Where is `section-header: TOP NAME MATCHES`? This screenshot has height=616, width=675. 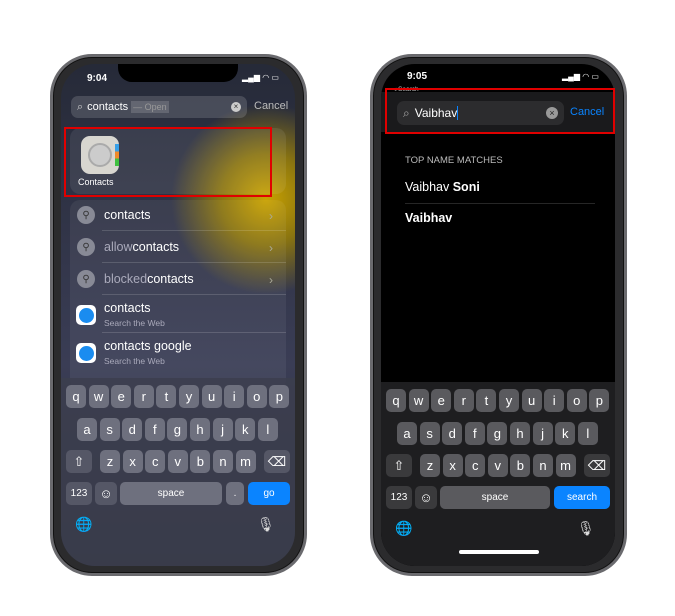 section-header: TOP NAME MATCHES is located at coordinates (454, 160).